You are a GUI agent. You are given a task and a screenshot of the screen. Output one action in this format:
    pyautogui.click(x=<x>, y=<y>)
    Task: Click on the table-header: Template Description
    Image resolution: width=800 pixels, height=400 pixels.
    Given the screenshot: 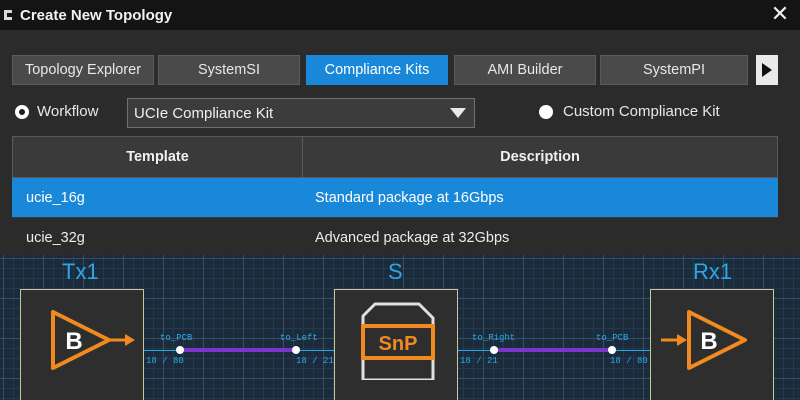 What is the action you would take?
    pyautogui.click(x=395, y=157)
    